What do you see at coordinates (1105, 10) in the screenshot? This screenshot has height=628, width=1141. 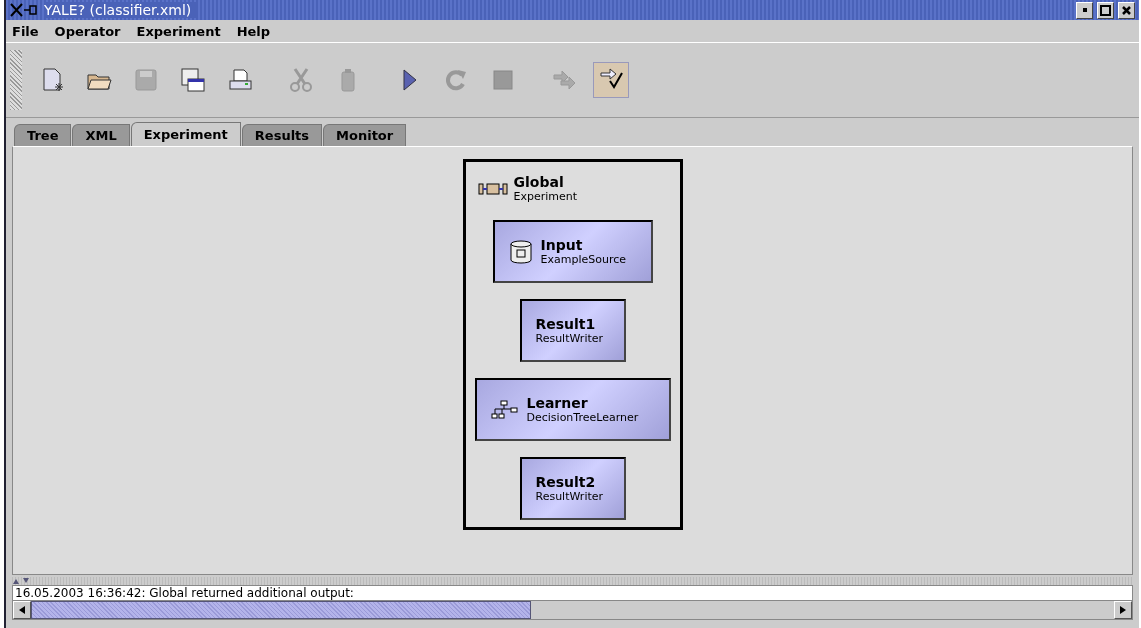 I see `maximize-button` at bounding box center [1105, 10].